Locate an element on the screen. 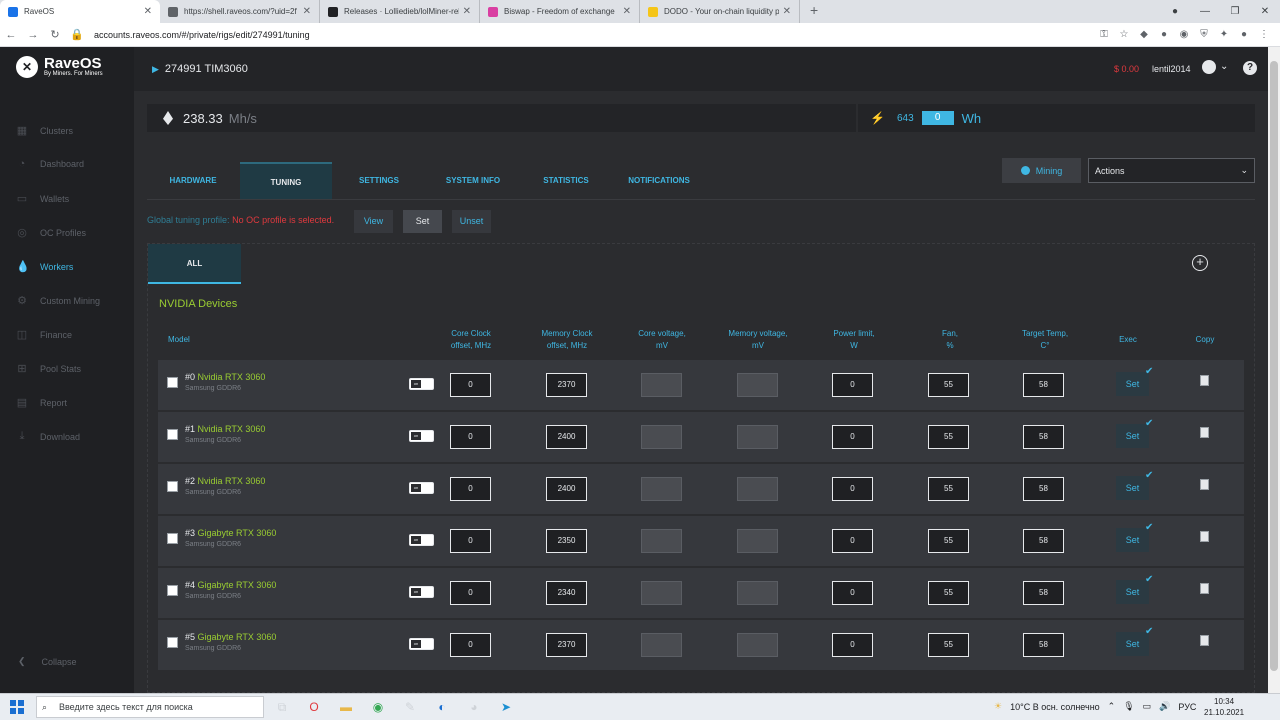 Image resolution: width=1280 pixels, height=720 pixels. scrollbar-thumb is located at coordinates (1274, 366).